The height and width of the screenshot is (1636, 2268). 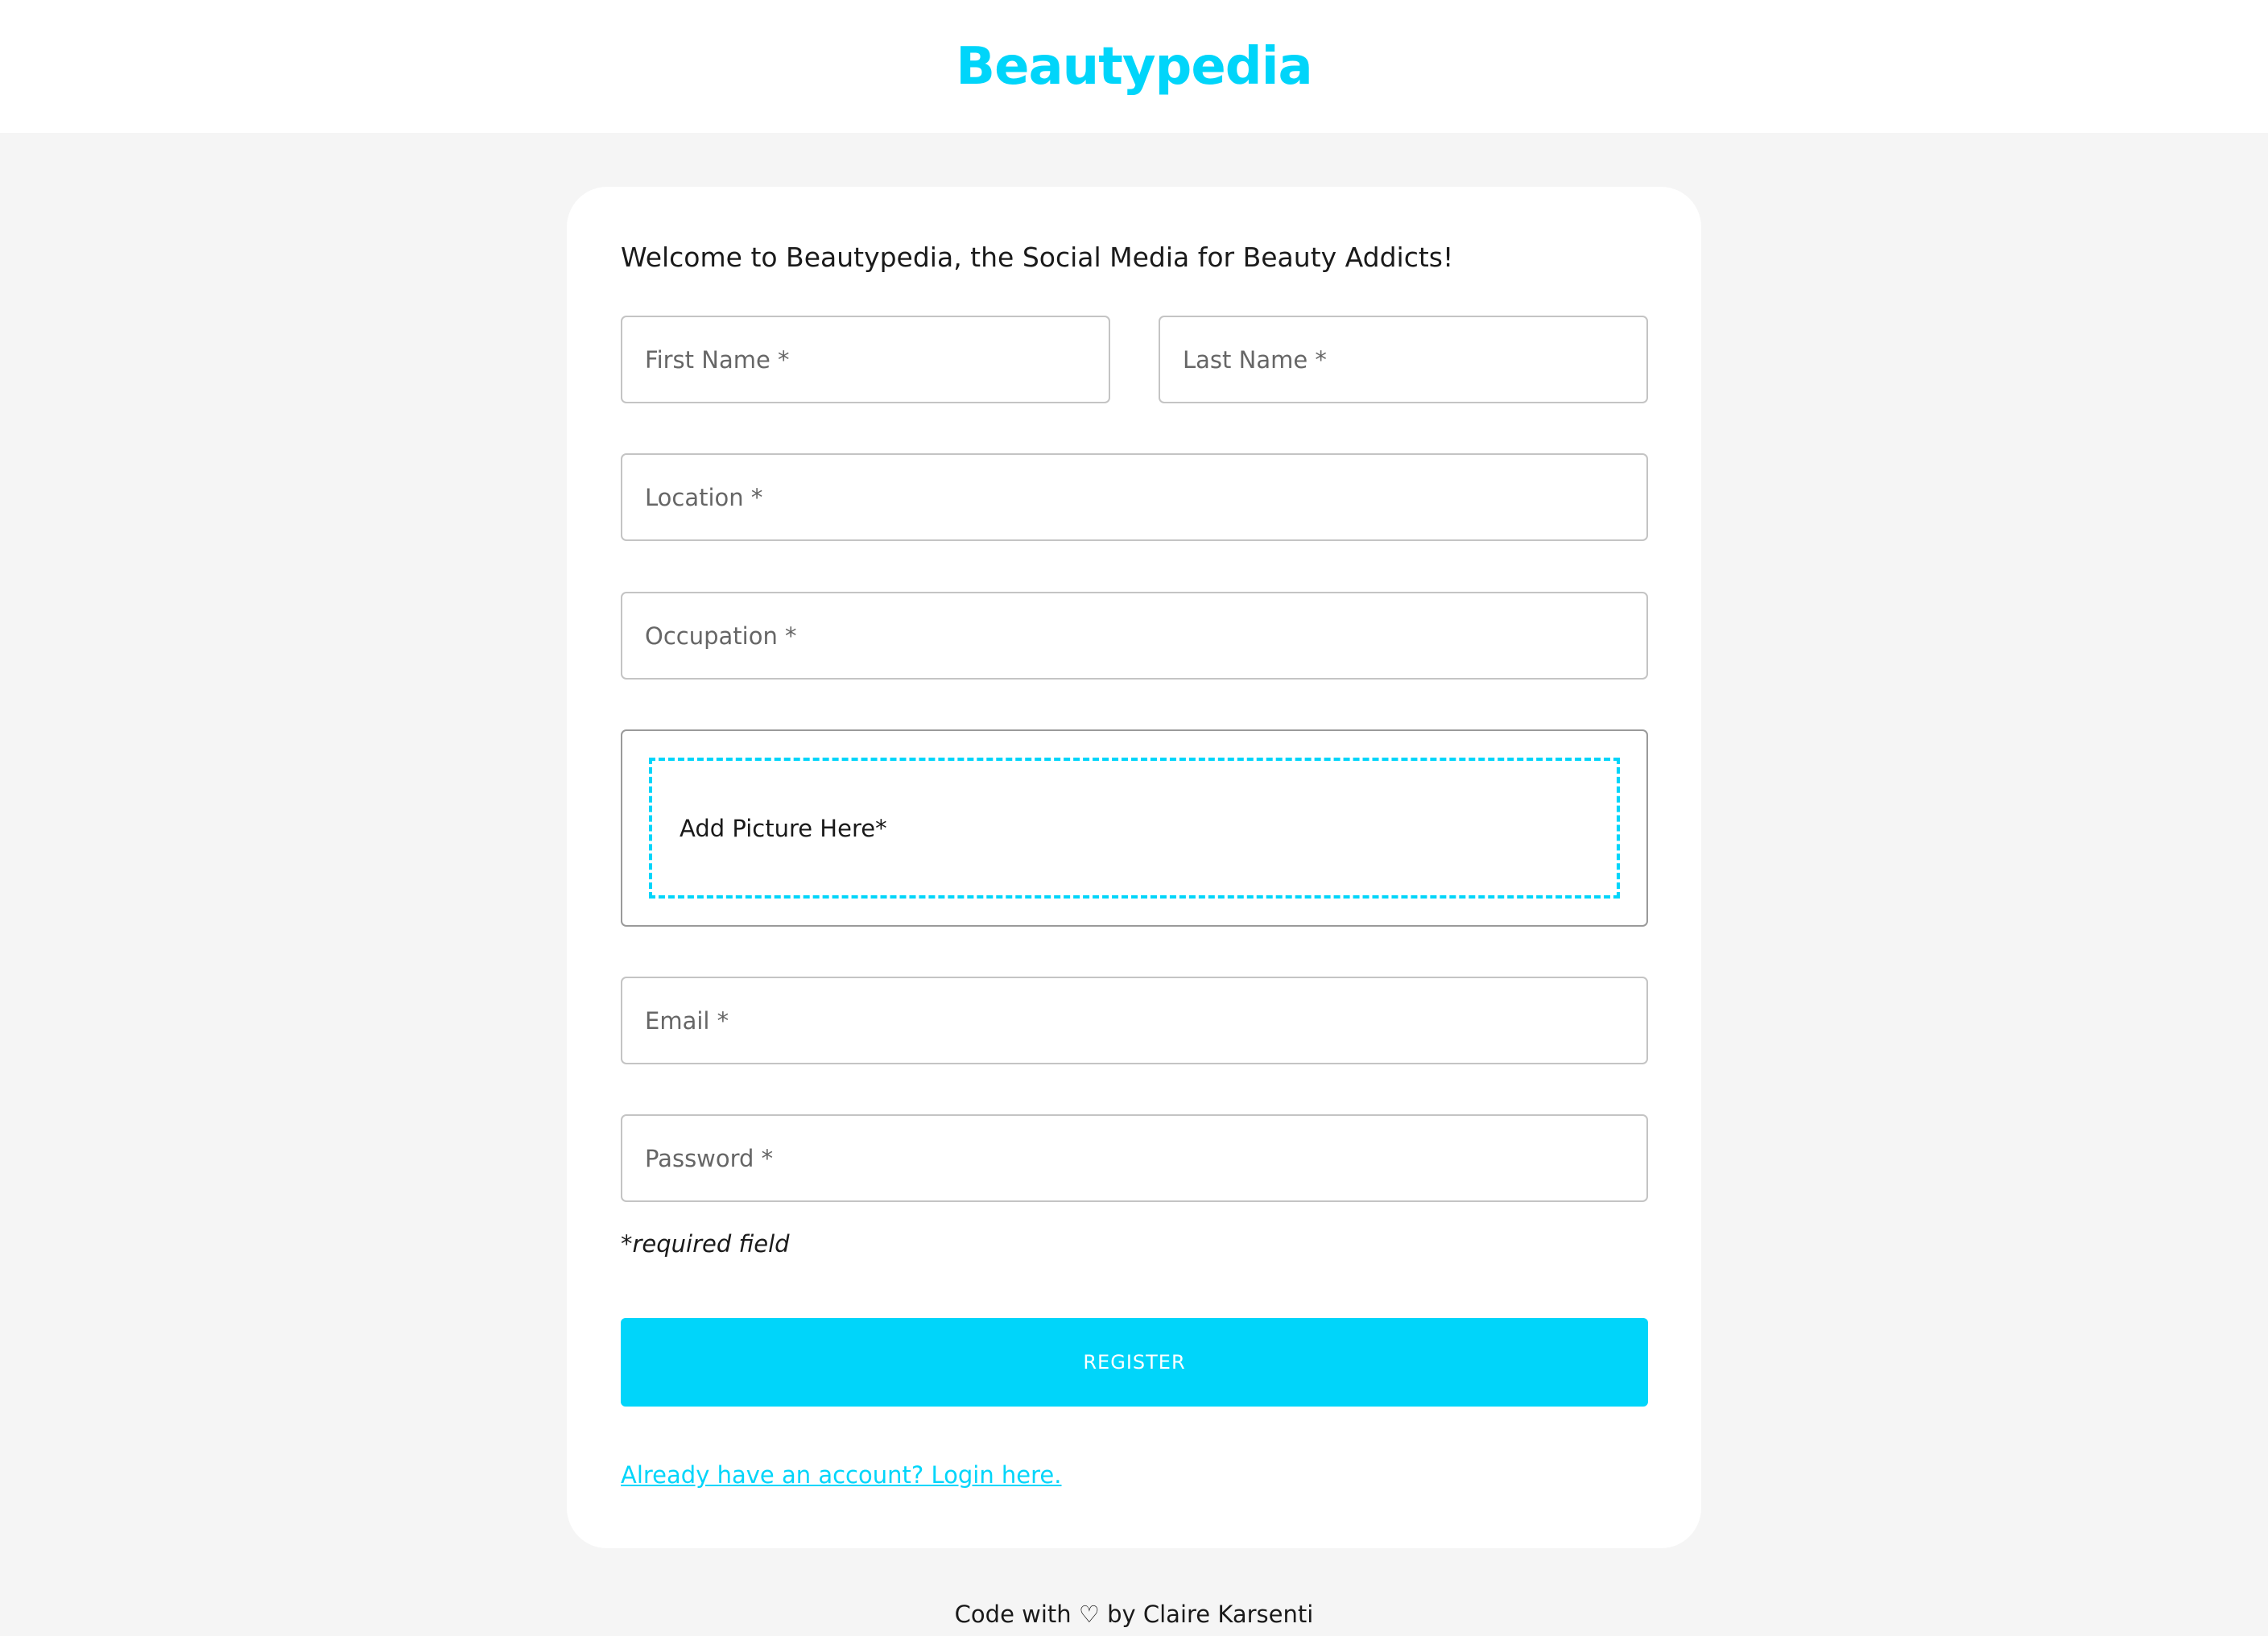 I want to click on first-name-field, so click(x=865, y=359).